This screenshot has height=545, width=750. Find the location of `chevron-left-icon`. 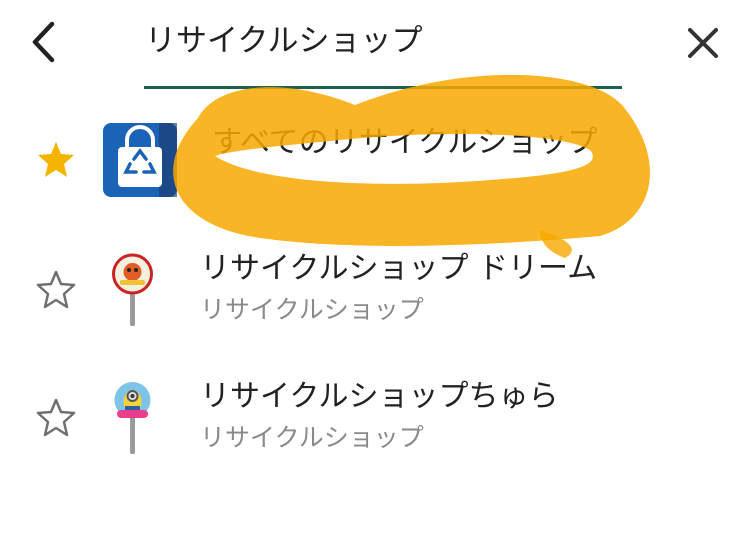

chevron-left-icon is located at coordinates (43, 42).